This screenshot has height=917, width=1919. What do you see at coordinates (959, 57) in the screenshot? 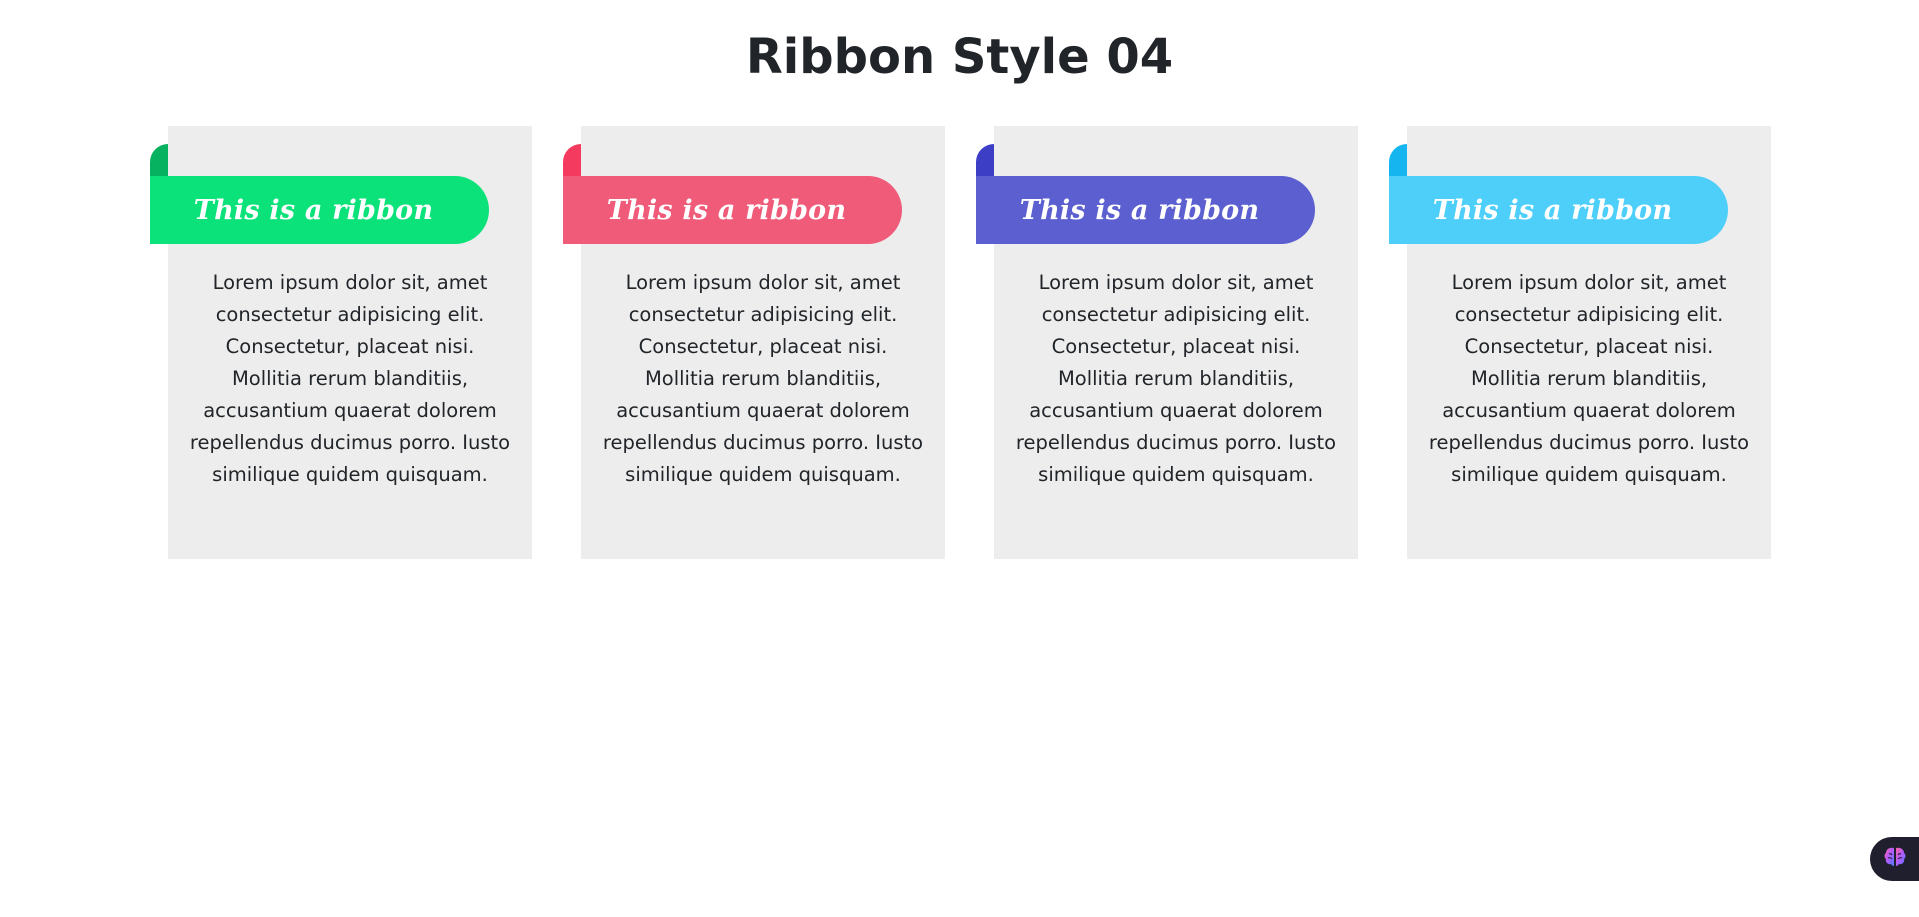
I see `page-title: Ribbon Style 04` at bounding box center [959, 57].